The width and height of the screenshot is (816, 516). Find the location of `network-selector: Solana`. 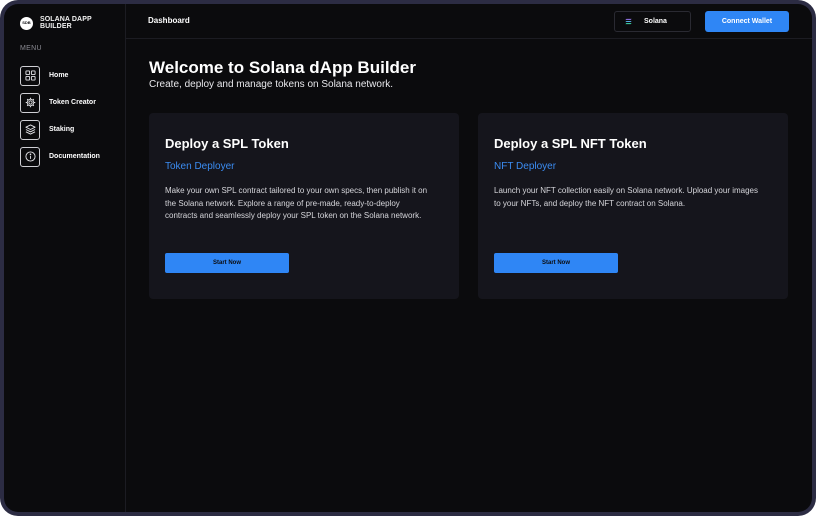

network-selector: Solana is located at coordinates (652, 21).